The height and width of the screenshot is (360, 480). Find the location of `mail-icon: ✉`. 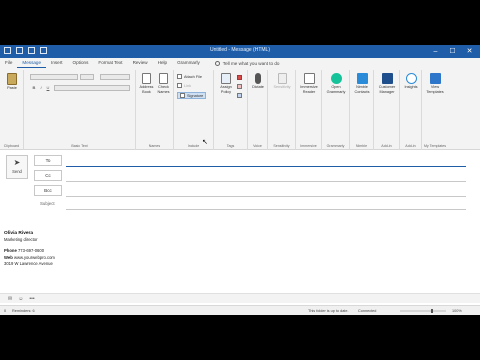

mail-icon: ✉ is located at coordinates (10, 299).